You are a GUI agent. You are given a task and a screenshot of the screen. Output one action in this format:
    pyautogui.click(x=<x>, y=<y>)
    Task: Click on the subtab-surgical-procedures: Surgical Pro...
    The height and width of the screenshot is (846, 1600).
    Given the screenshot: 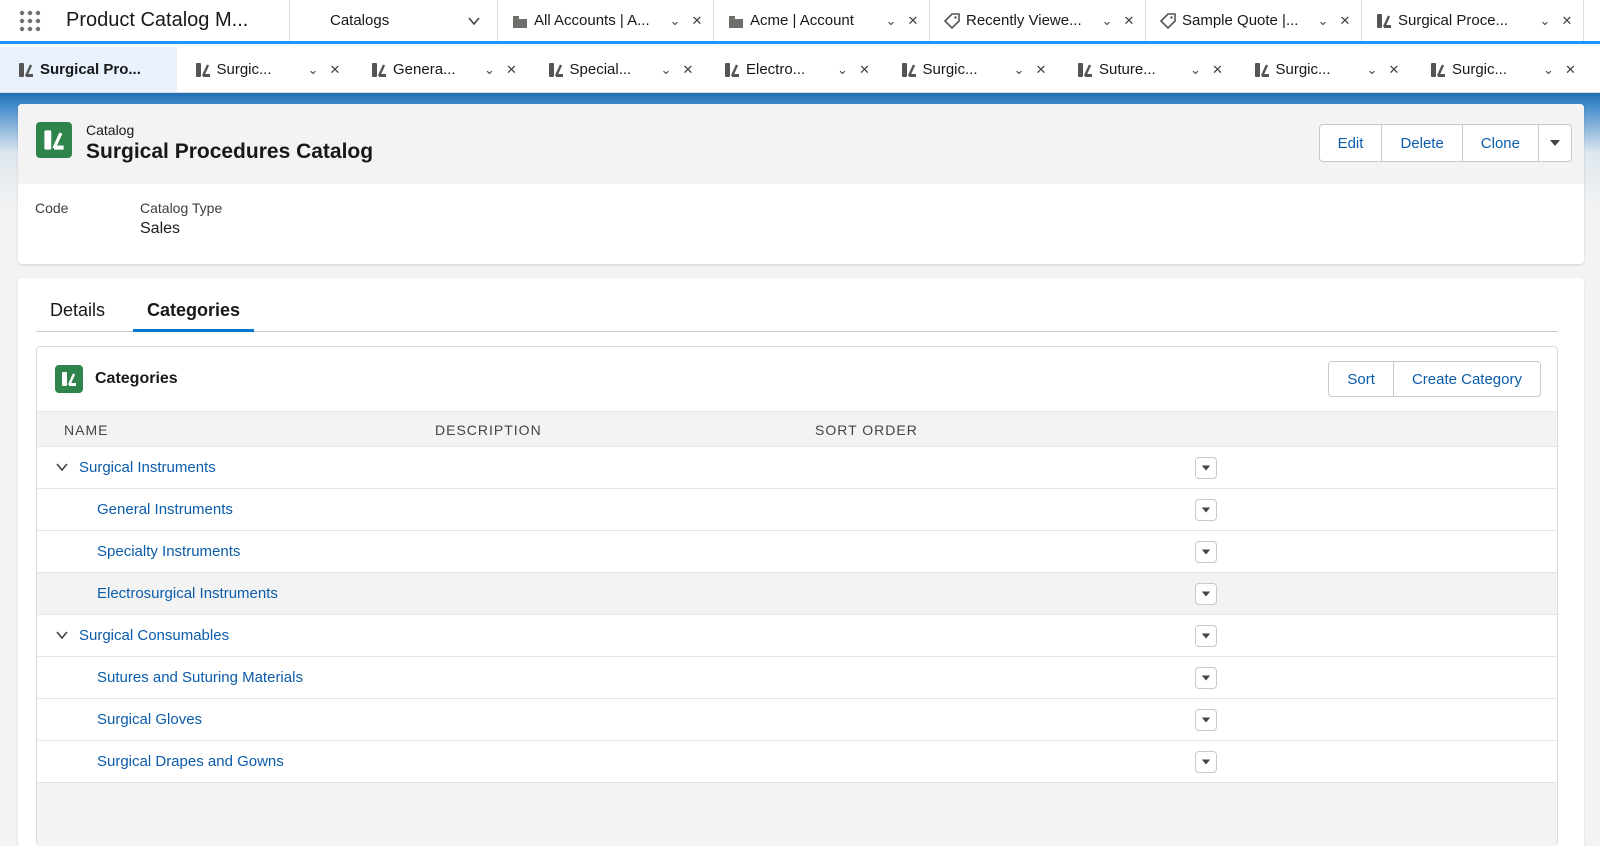 What is the action you would take?
    pyautogui.click(x=88, y=69)
    